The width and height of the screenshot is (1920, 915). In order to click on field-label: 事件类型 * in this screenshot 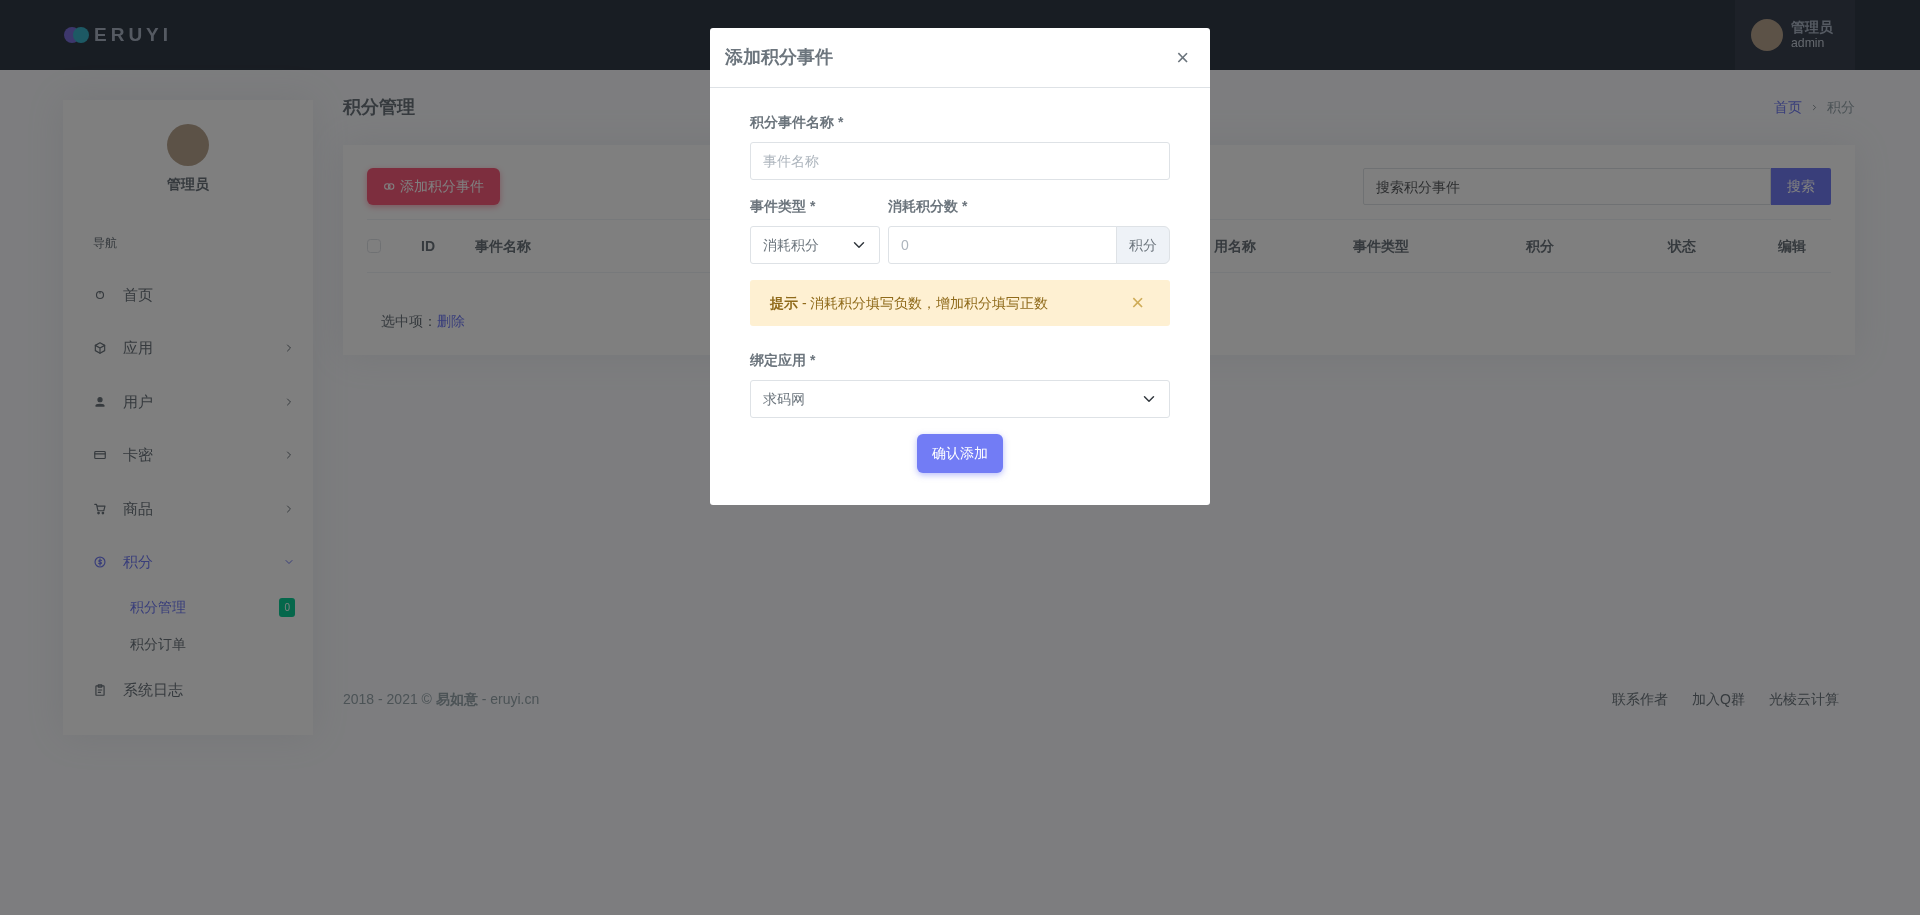, I will do `click(783, 206)`.